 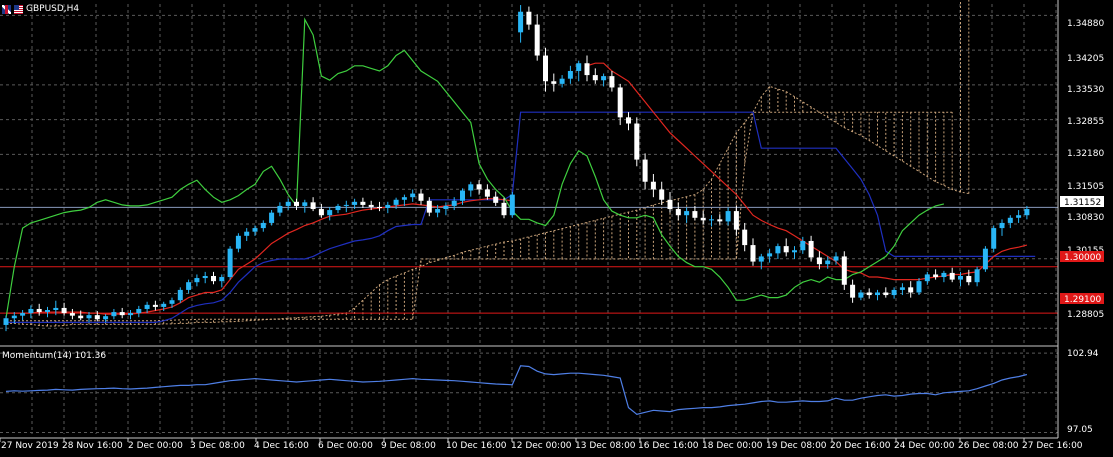 What do you see at coordinates (408, 446) in the screenshot?
I see `time-tick-label: 9 Dec 08:00` at bounding box center [408, 446].